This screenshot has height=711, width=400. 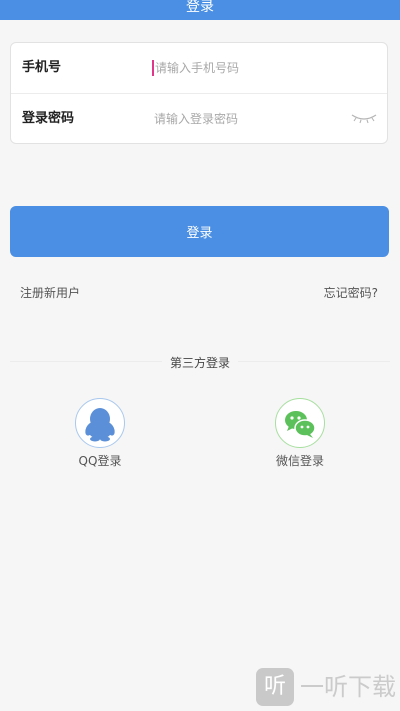 I want to click on app-header: 登录, so click(x=200, y=10).